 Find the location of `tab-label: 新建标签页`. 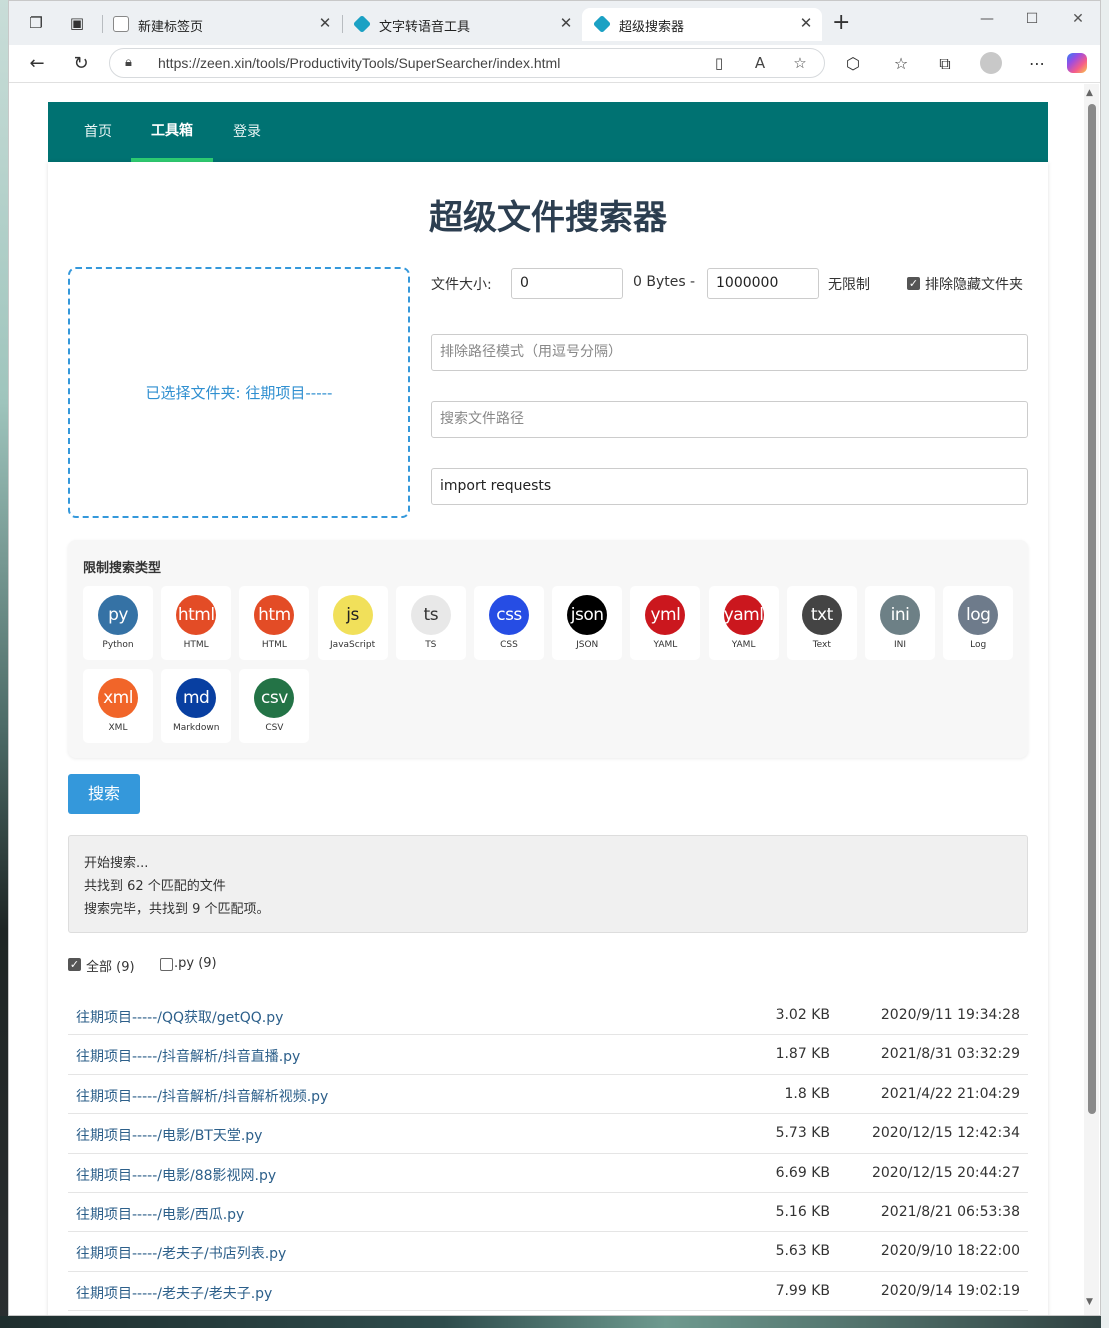

tab-label: 新建标签页 is located at coordinates (171, 26).